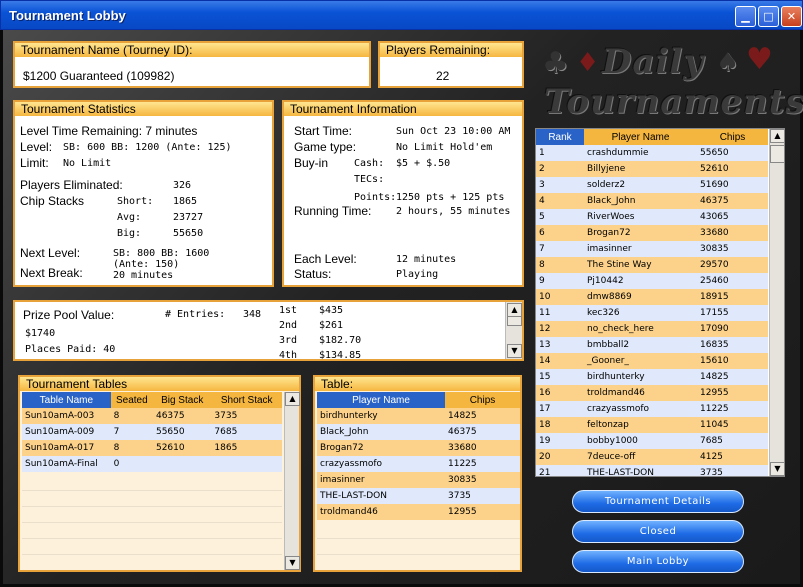 The height and width of the screenshot is (587, 803). What do you see at coordinates (609, 249) in the screenshot?
I see `ranking-player-cell: imasinner` at bounding box center [609, 249].